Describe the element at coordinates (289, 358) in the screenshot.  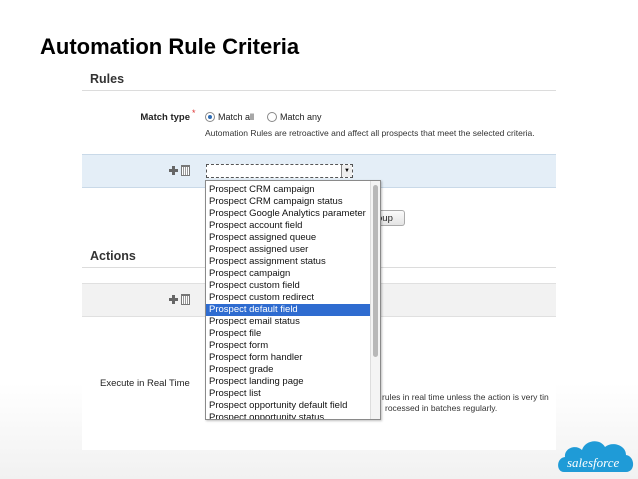
I see `dropdown-option: Prospect form handler` at that location.